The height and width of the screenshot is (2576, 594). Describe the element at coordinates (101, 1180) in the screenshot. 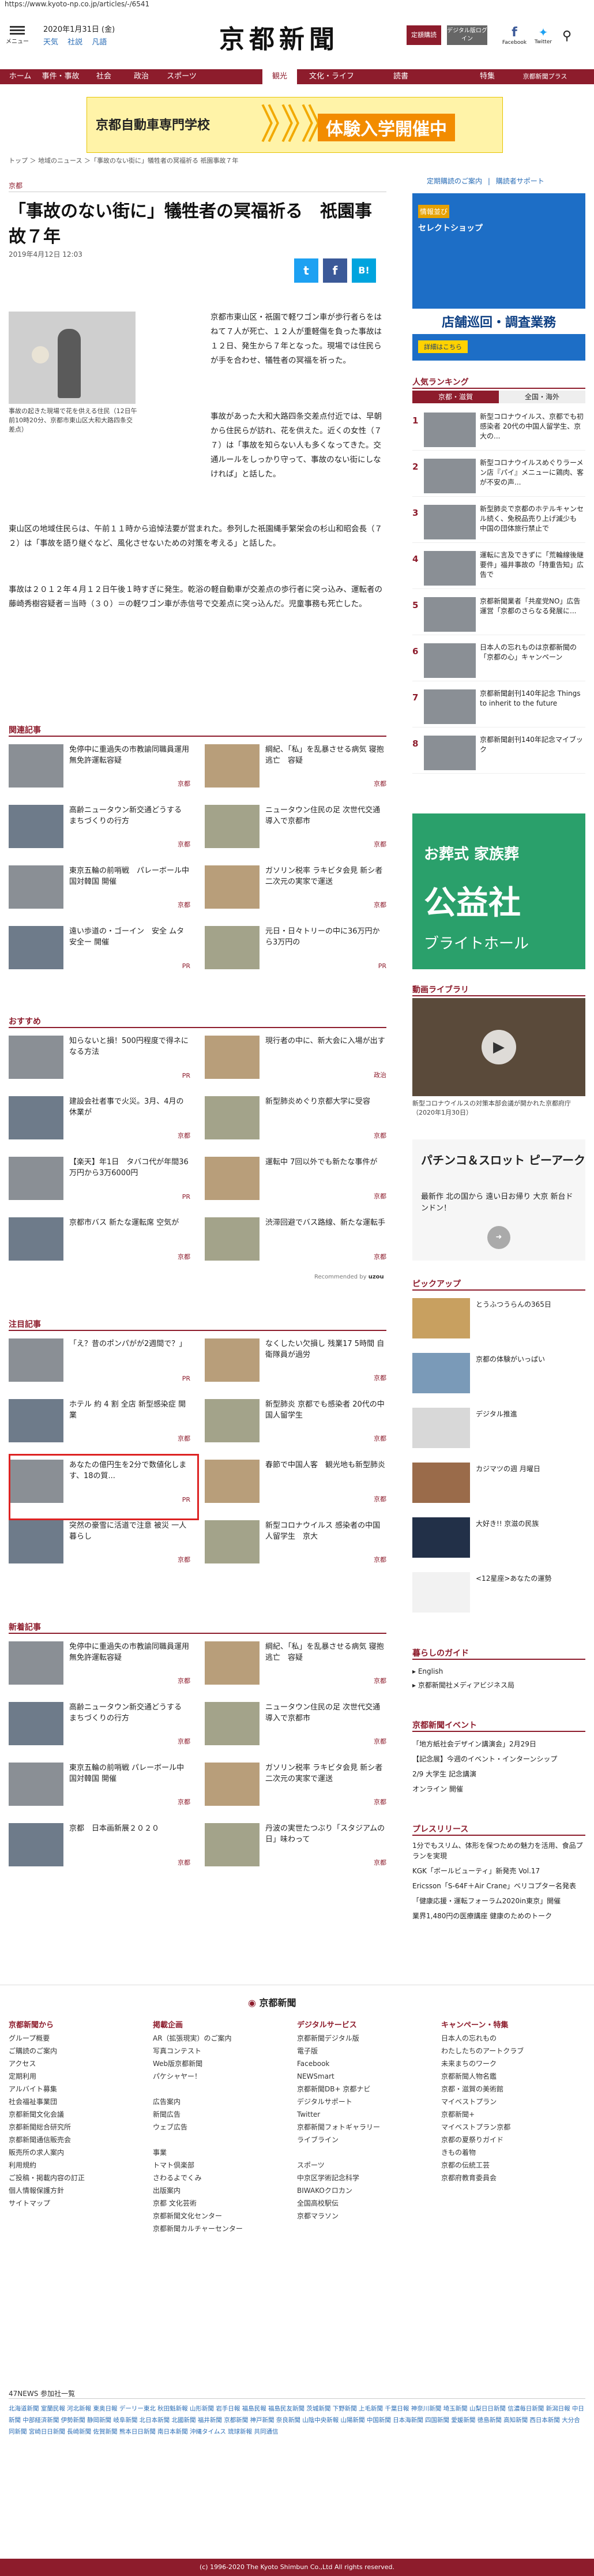

I see `recommend-card: 【楽天】年1日 タバコ代が年間36万円から3万6000円 PR` at that location.